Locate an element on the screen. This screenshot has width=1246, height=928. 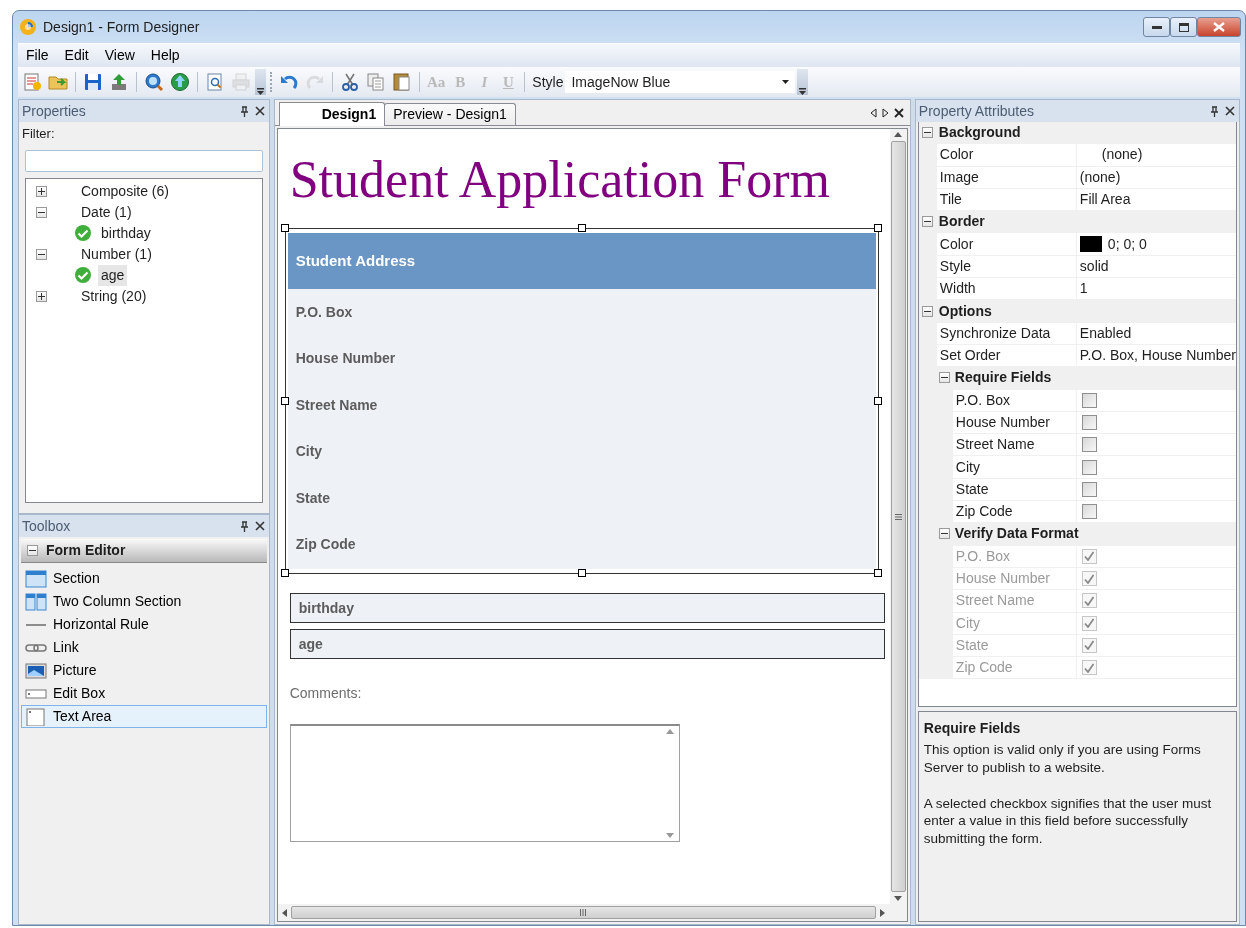
property-value: 1 is located at coordinates (1156, 289).